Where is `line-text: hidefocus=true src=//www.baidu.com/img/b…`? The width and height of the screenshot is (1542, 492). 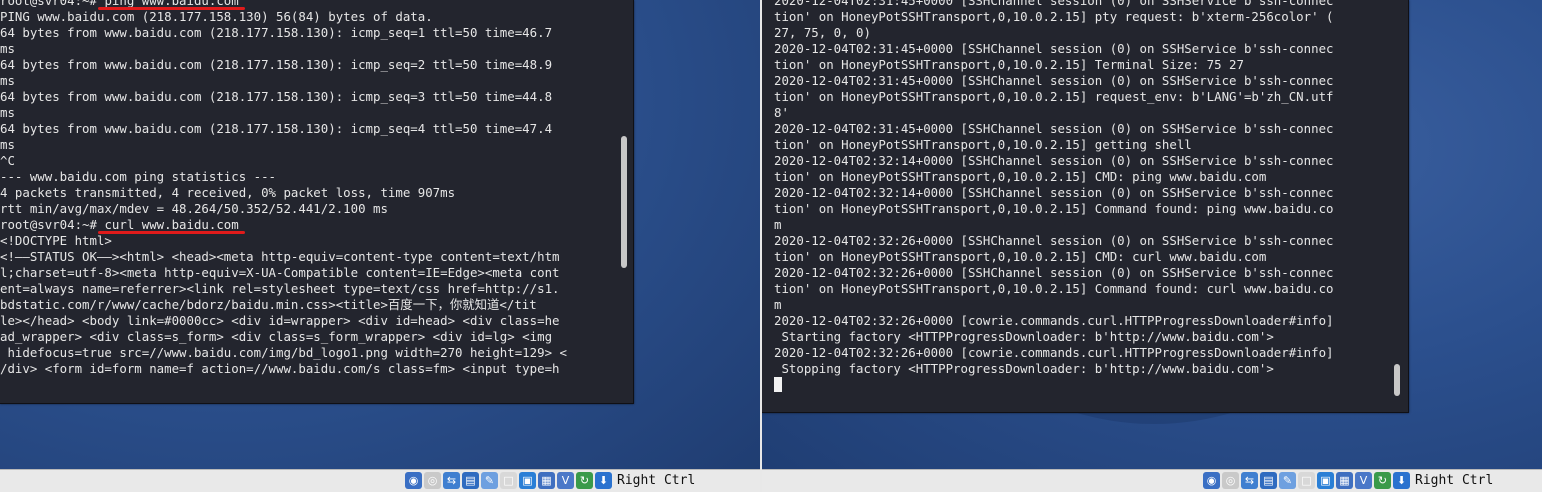
line-text: hidefocus=true src=//www.baidu.com/img/b… is located at coordinates (283, 352).